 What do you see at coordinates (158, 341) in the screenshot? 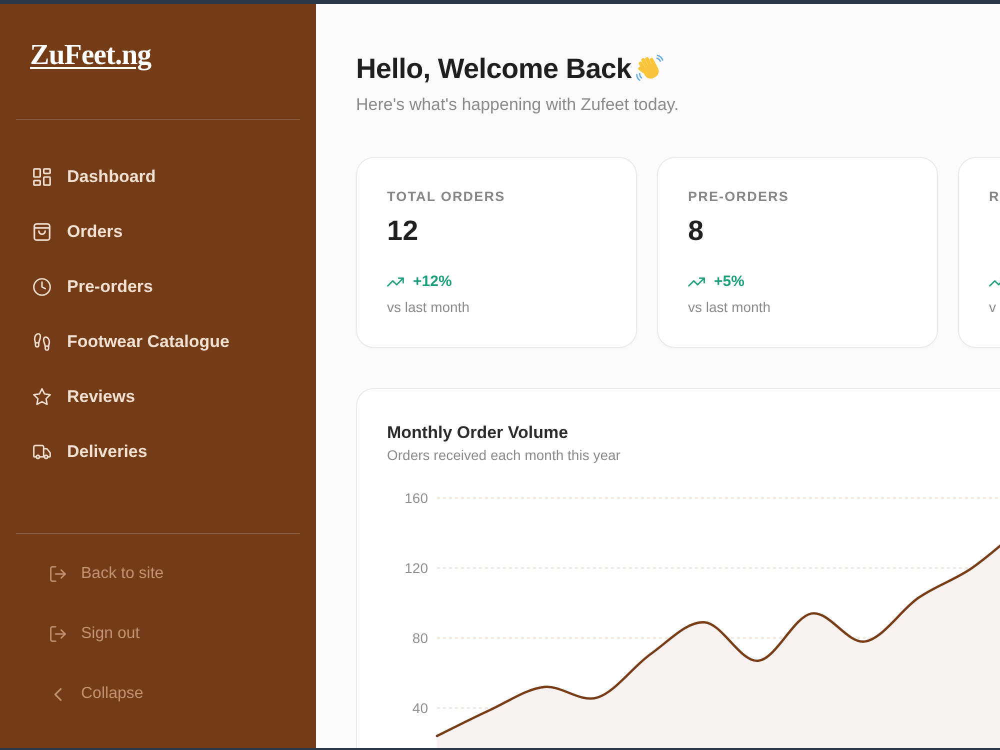
I see `sidebar-nav-item: Footwear Catalogue` at bounding box center [158, 341].